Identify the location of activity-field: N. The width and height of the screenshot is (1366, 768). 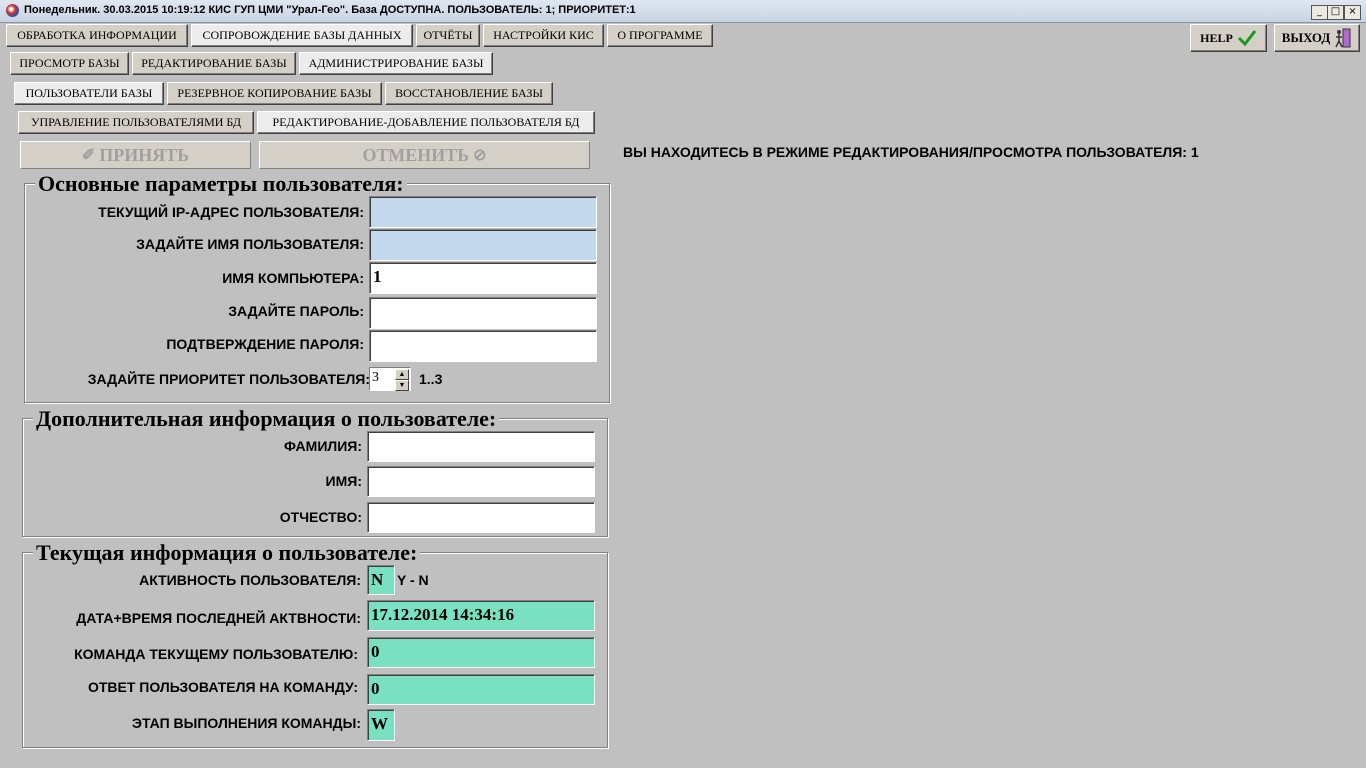
(381, 580).